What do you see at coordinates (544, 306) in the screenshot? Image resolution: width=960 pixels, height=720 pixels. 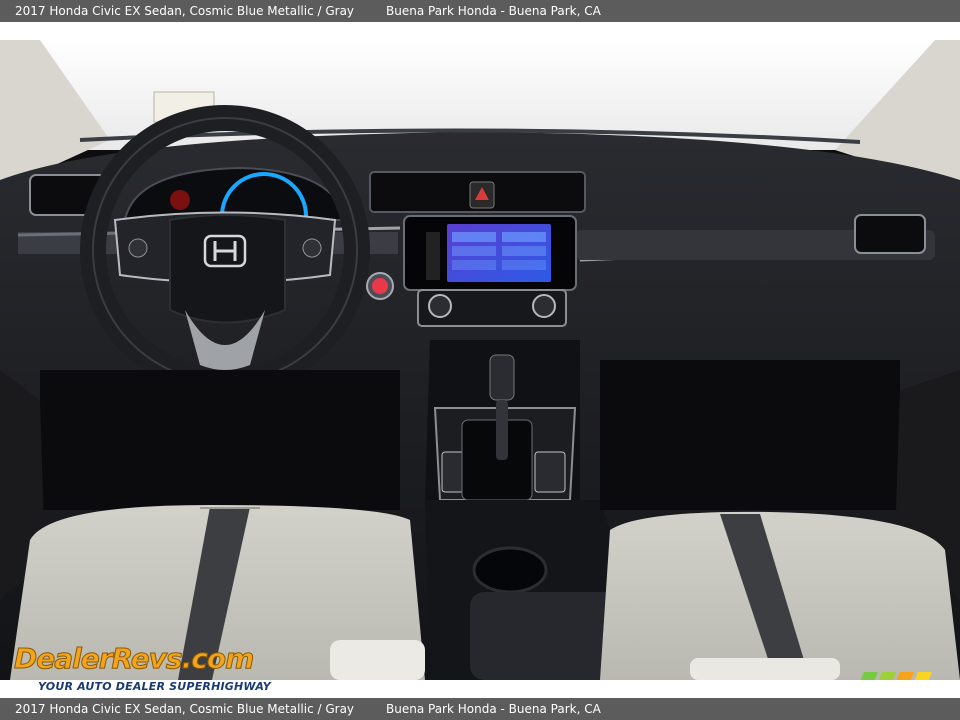 I see `temp-knob-right` at bounding box center [544, 306].